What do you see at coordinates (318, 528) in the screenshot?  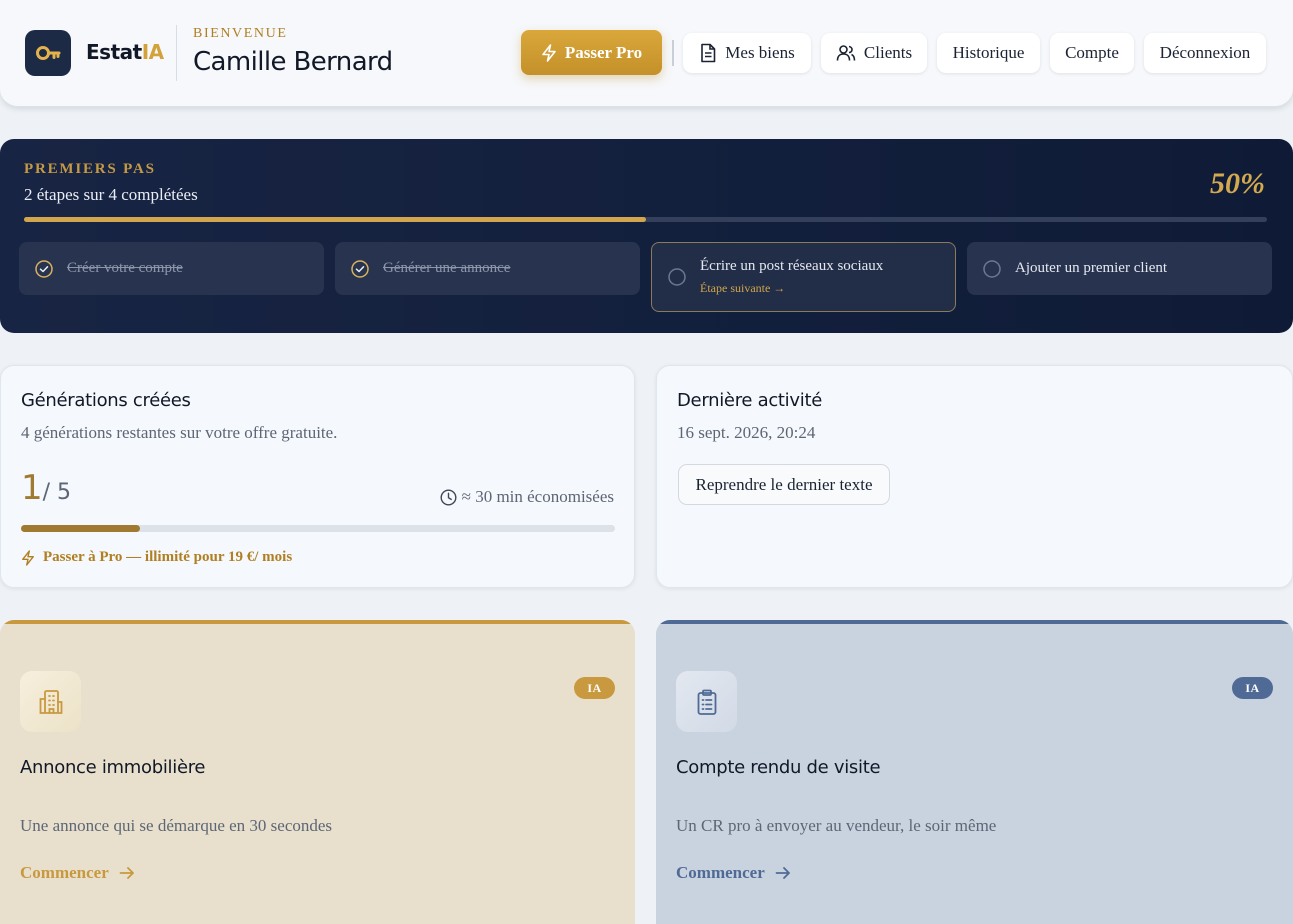 I see `generations-usage-track` at bounding box center [318, 528].